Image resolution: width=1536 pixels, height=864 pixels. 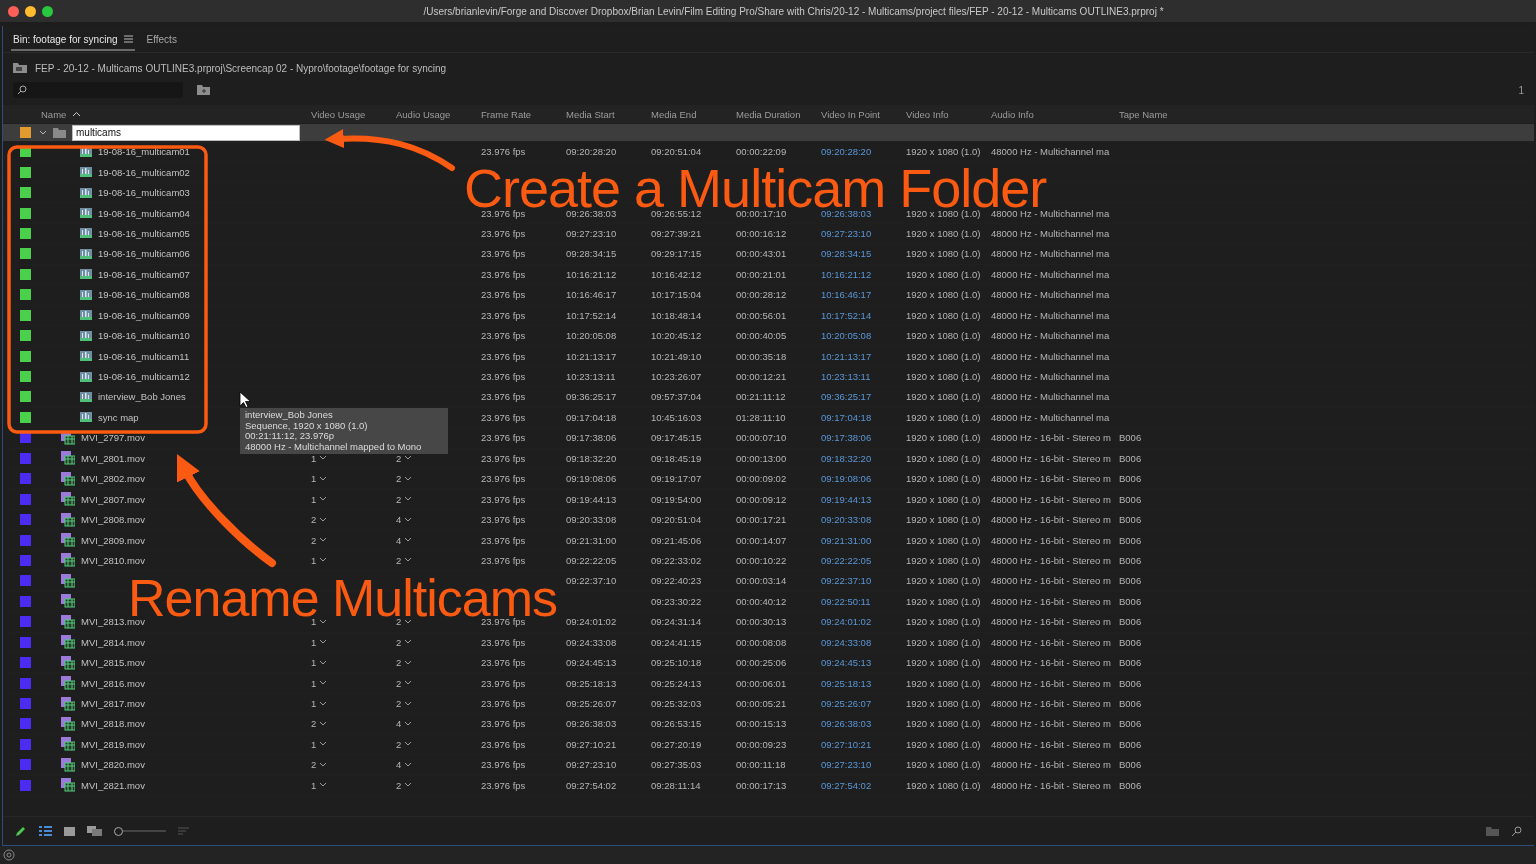 What do you see at coordinates (503, 438) in the screenshot?
I see `table-cell-text: 23.976 fps` at bounding box center [503, 438].